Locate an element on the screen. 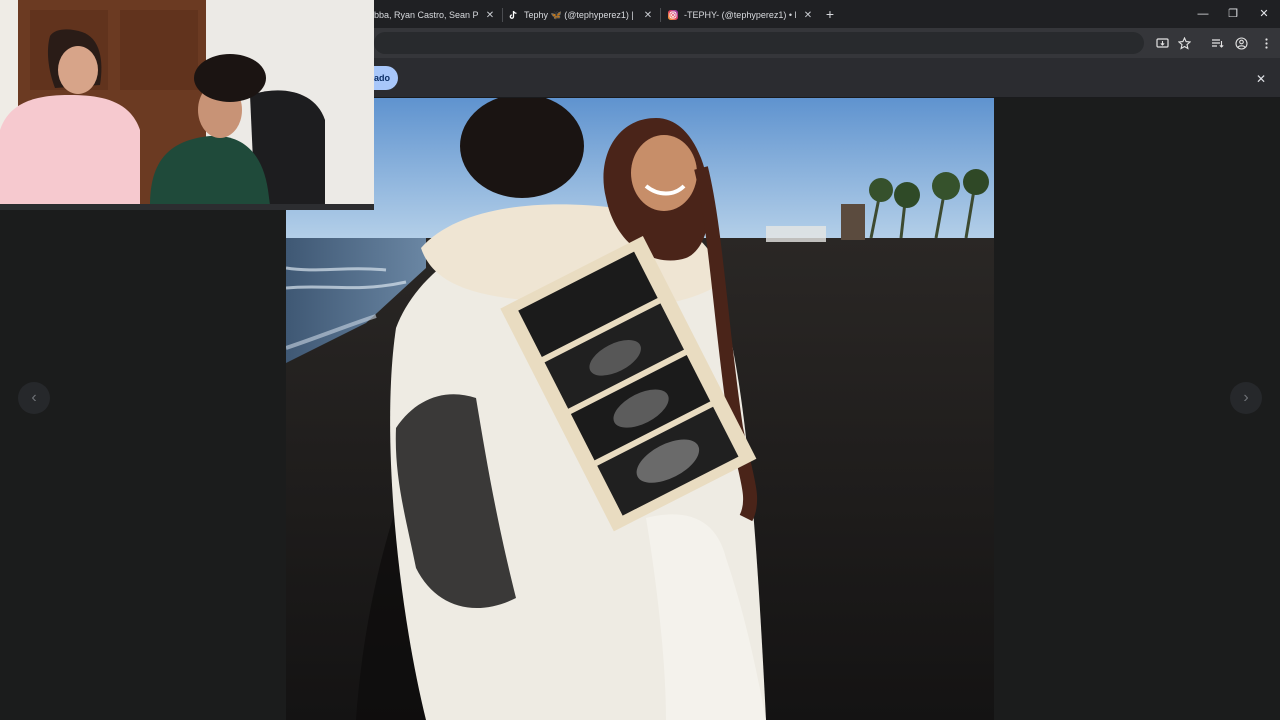 Image resolution: width=1280 pixels, height=720 pixels. close-window-button: ✕ is located at coordinates (1264, 14).